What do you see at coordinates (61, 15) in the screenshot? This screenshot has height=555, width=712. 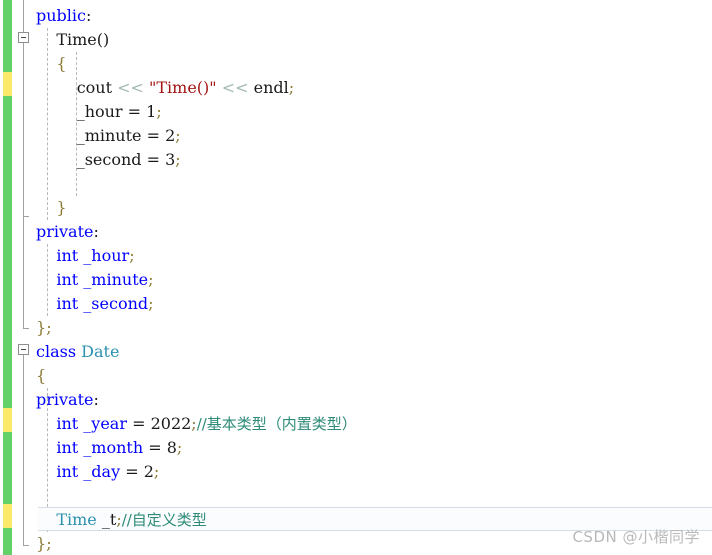 I see `code-token: public` at bounding box center [61, 15].